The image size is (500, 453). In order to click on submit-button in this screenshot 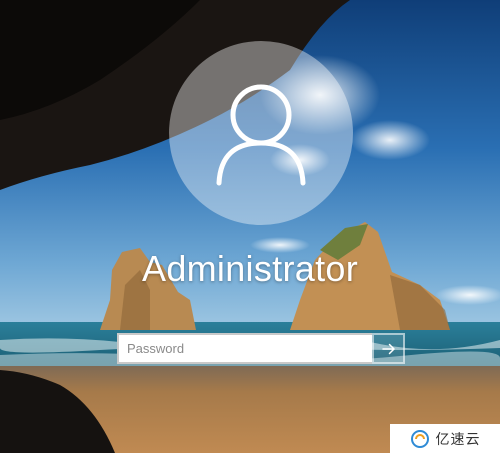, I will do `click(388, 348)`.